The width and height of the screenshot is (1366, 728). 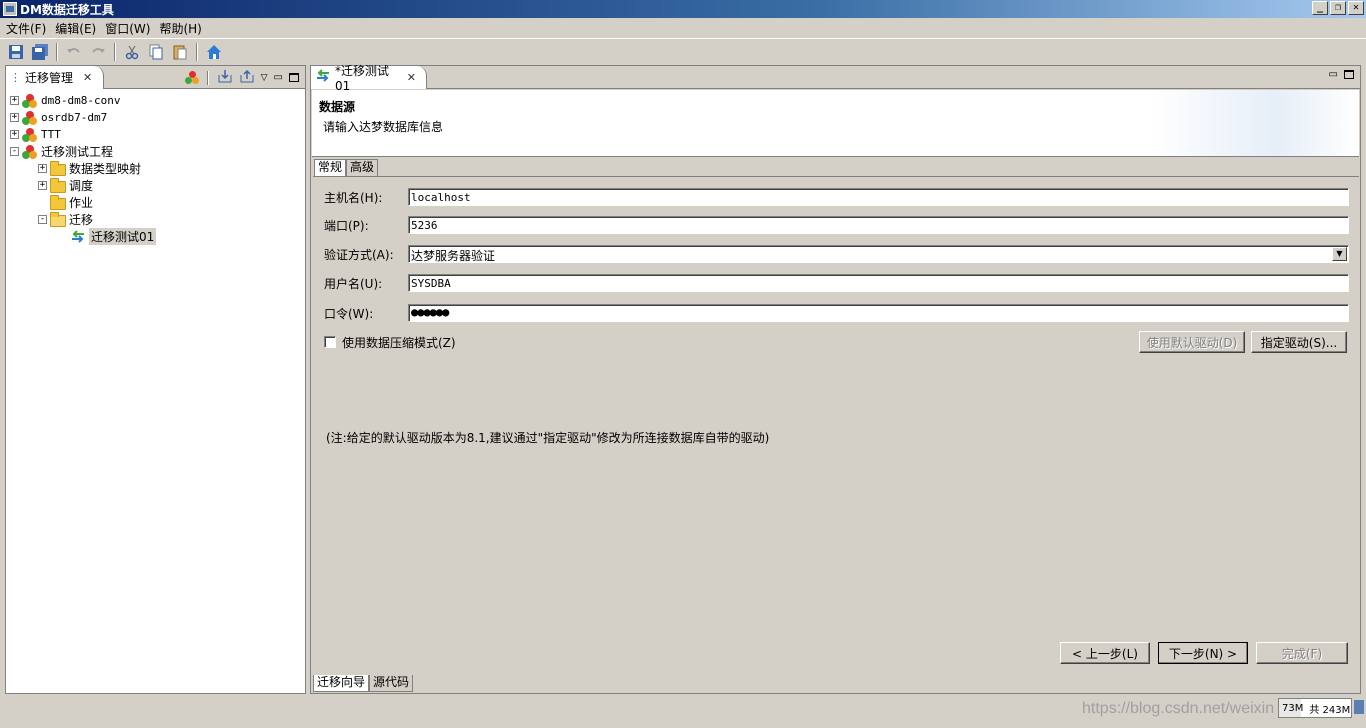 What do you see at coordinates (341, 683) in the screenshot?
I see `tab-migration-wizard: 迁移向导` at bounding box center [341, 683].